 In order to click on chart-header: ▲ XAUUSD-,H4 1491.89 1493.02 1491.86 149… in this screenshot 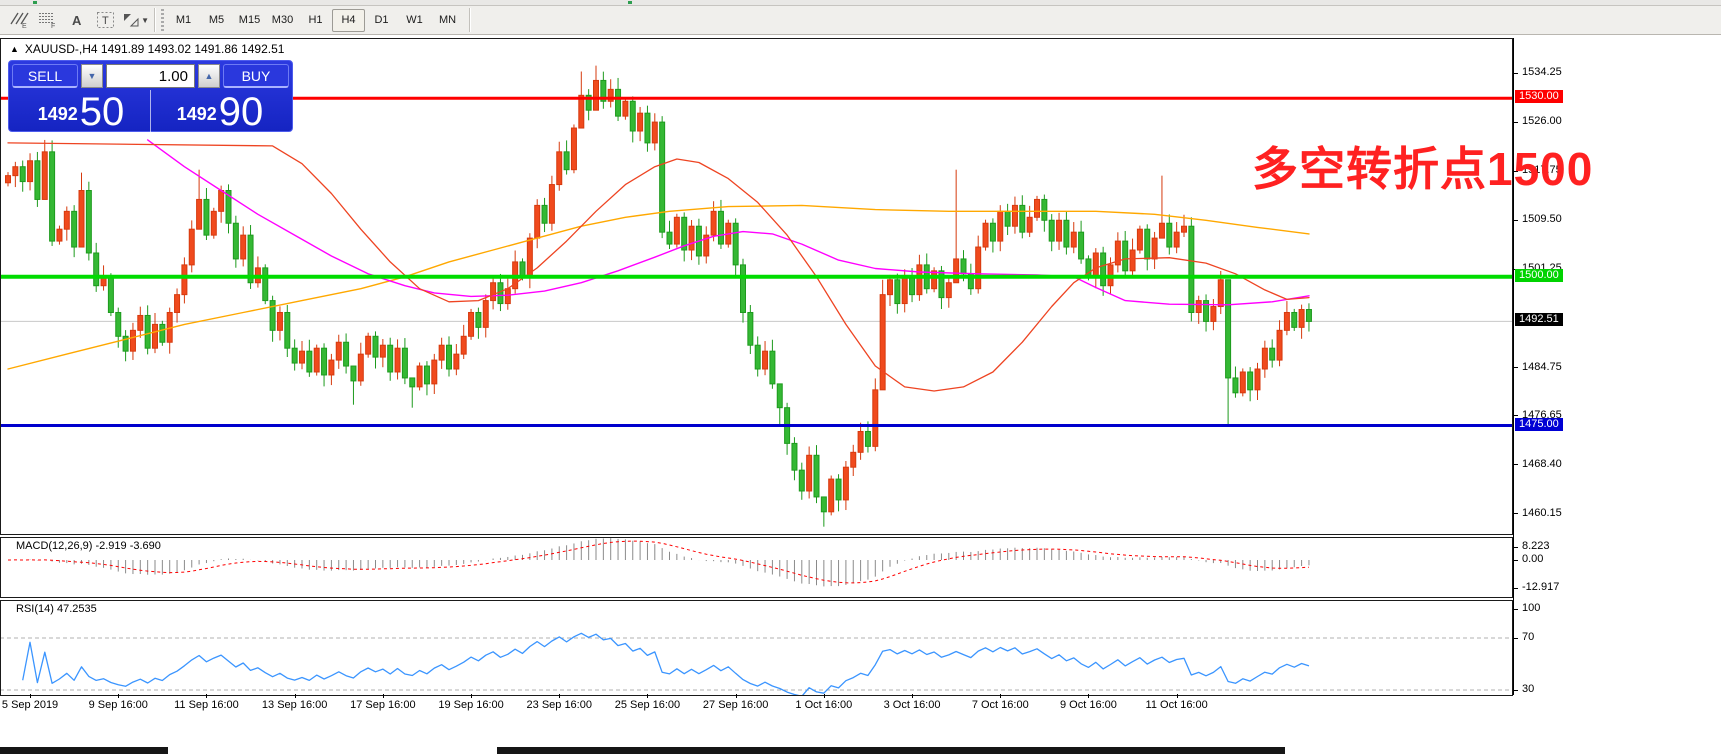, I will do `click(147, 49)`.